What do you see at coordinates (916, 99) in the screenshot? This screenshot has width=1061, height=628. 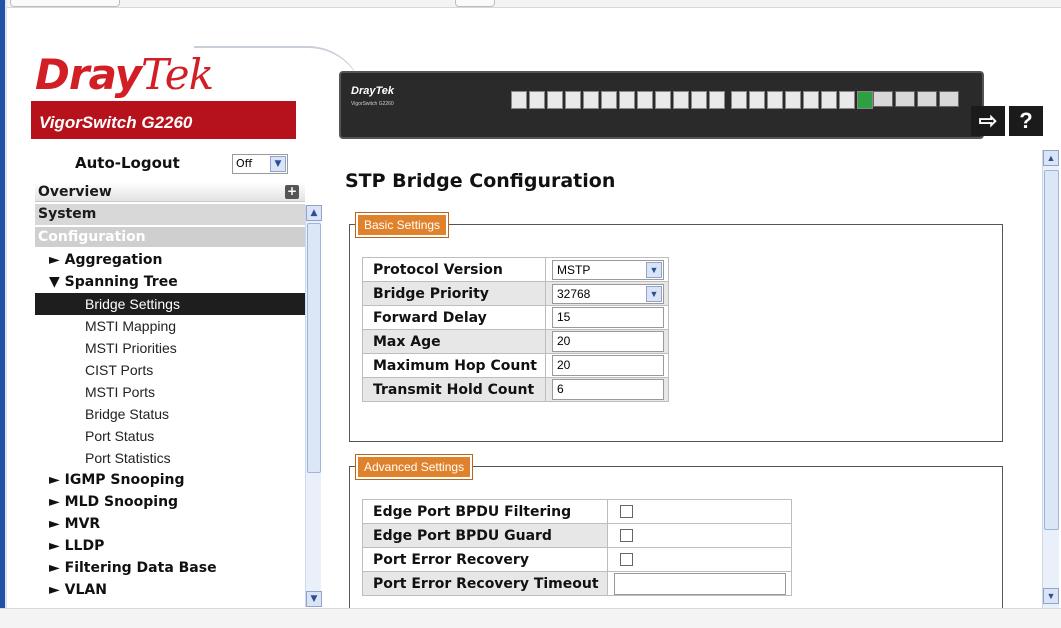 I see `sfp-group` at bounding box center [916, 99].